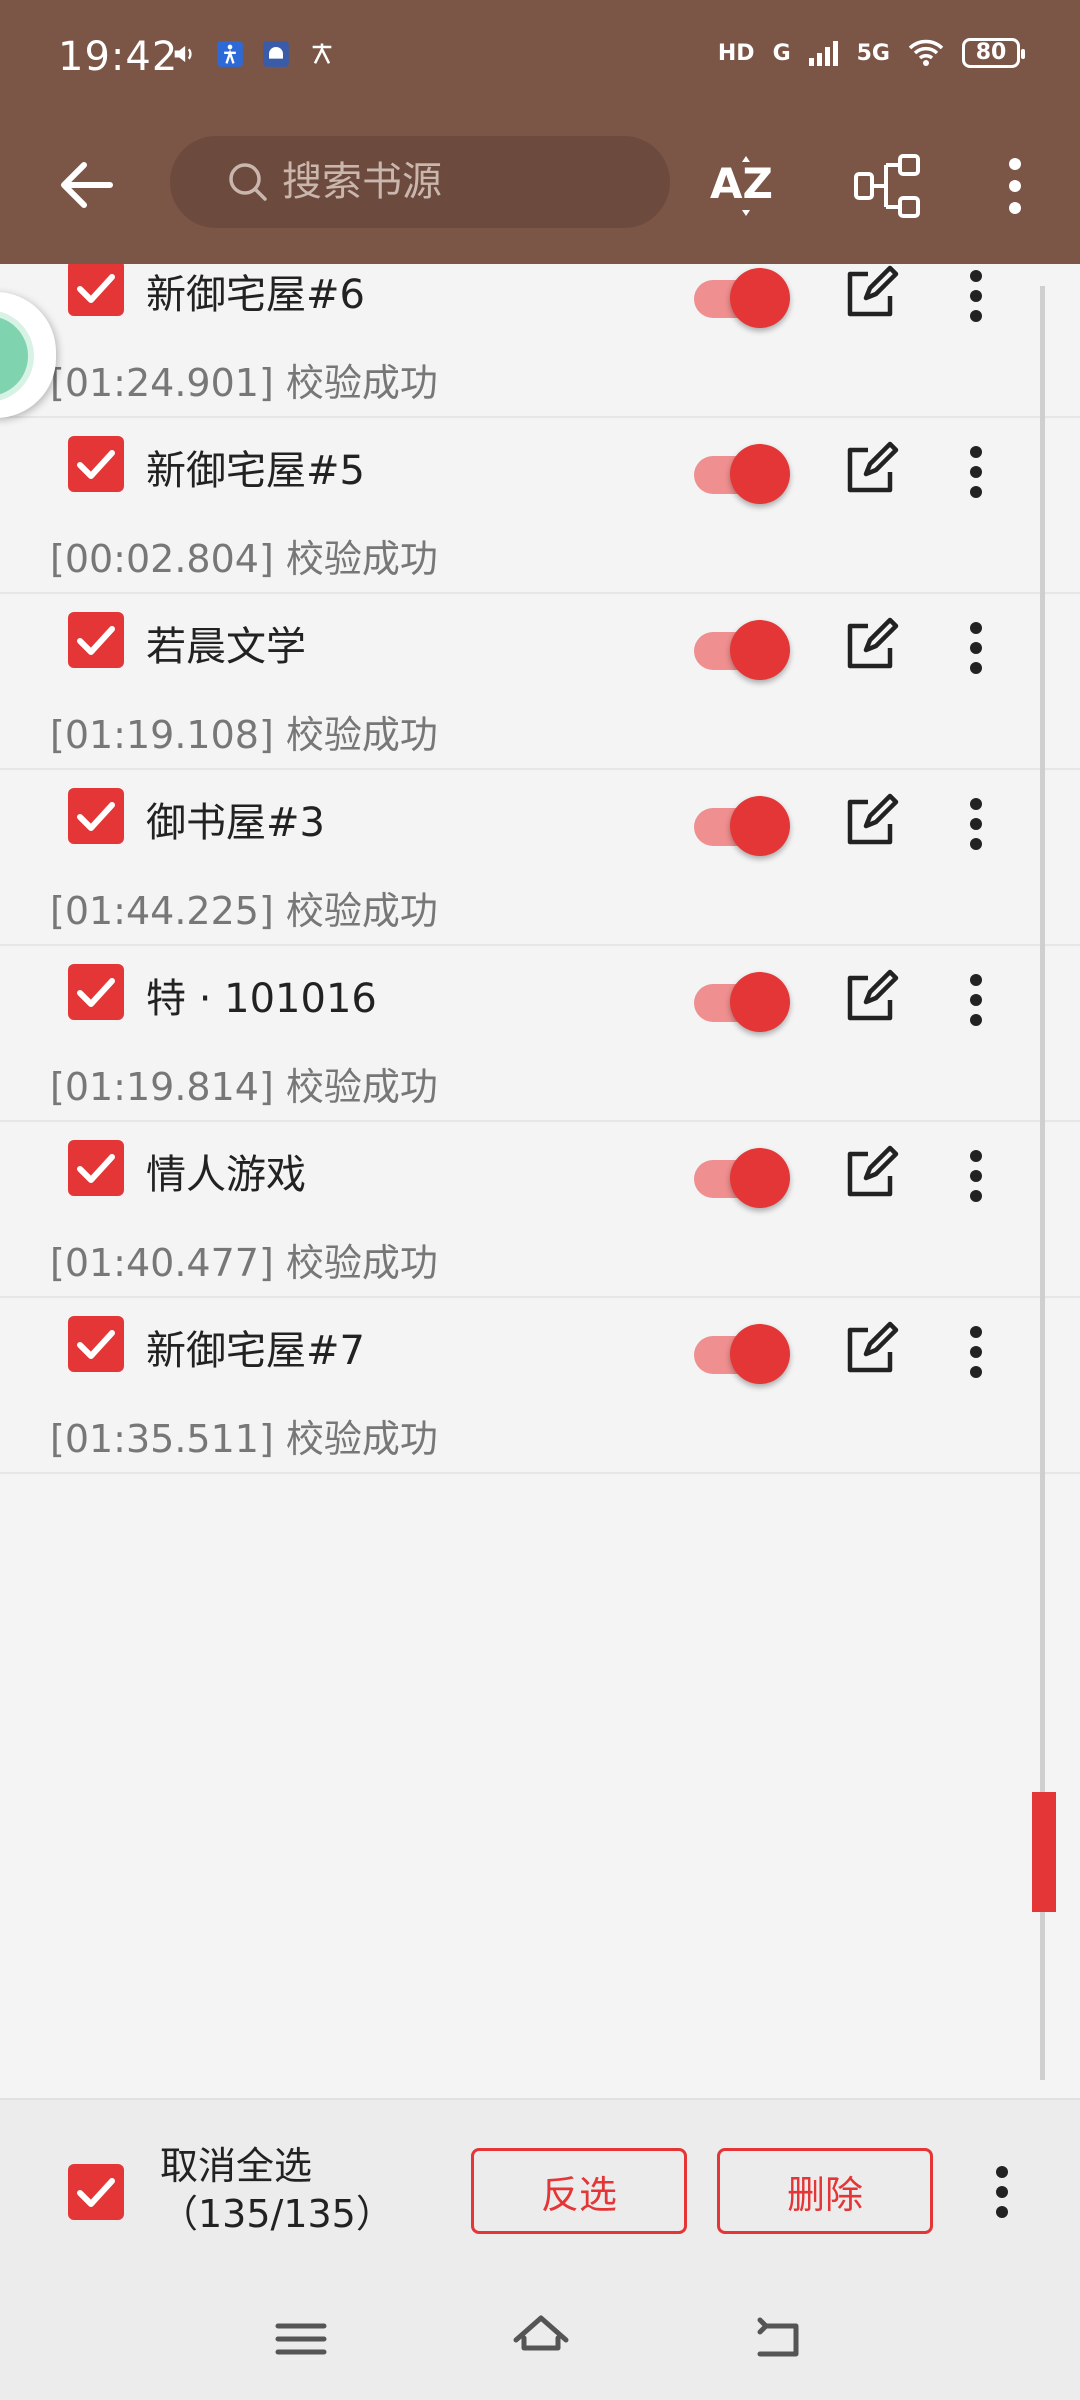 This screenshot has height=2400, width=1080. I want to click on source-check-status: [01:35.511] 校验成功, so click(244, 1439).